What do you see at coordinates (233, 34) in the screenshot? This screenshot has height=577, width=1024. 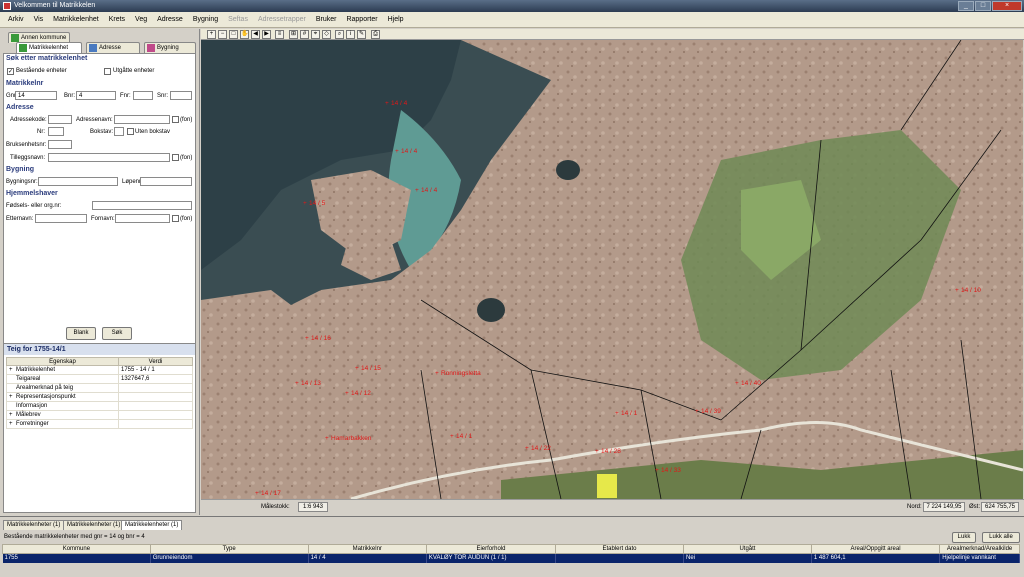 I see `zoom-box-icon: □` at bounding box center [233, 34].